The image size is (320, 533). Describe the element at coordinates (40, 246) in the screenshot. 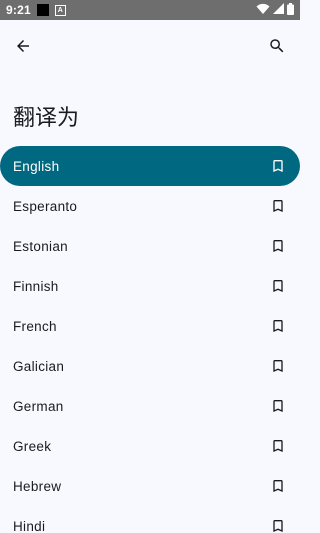

I see `language-label: Estonian` at that location.